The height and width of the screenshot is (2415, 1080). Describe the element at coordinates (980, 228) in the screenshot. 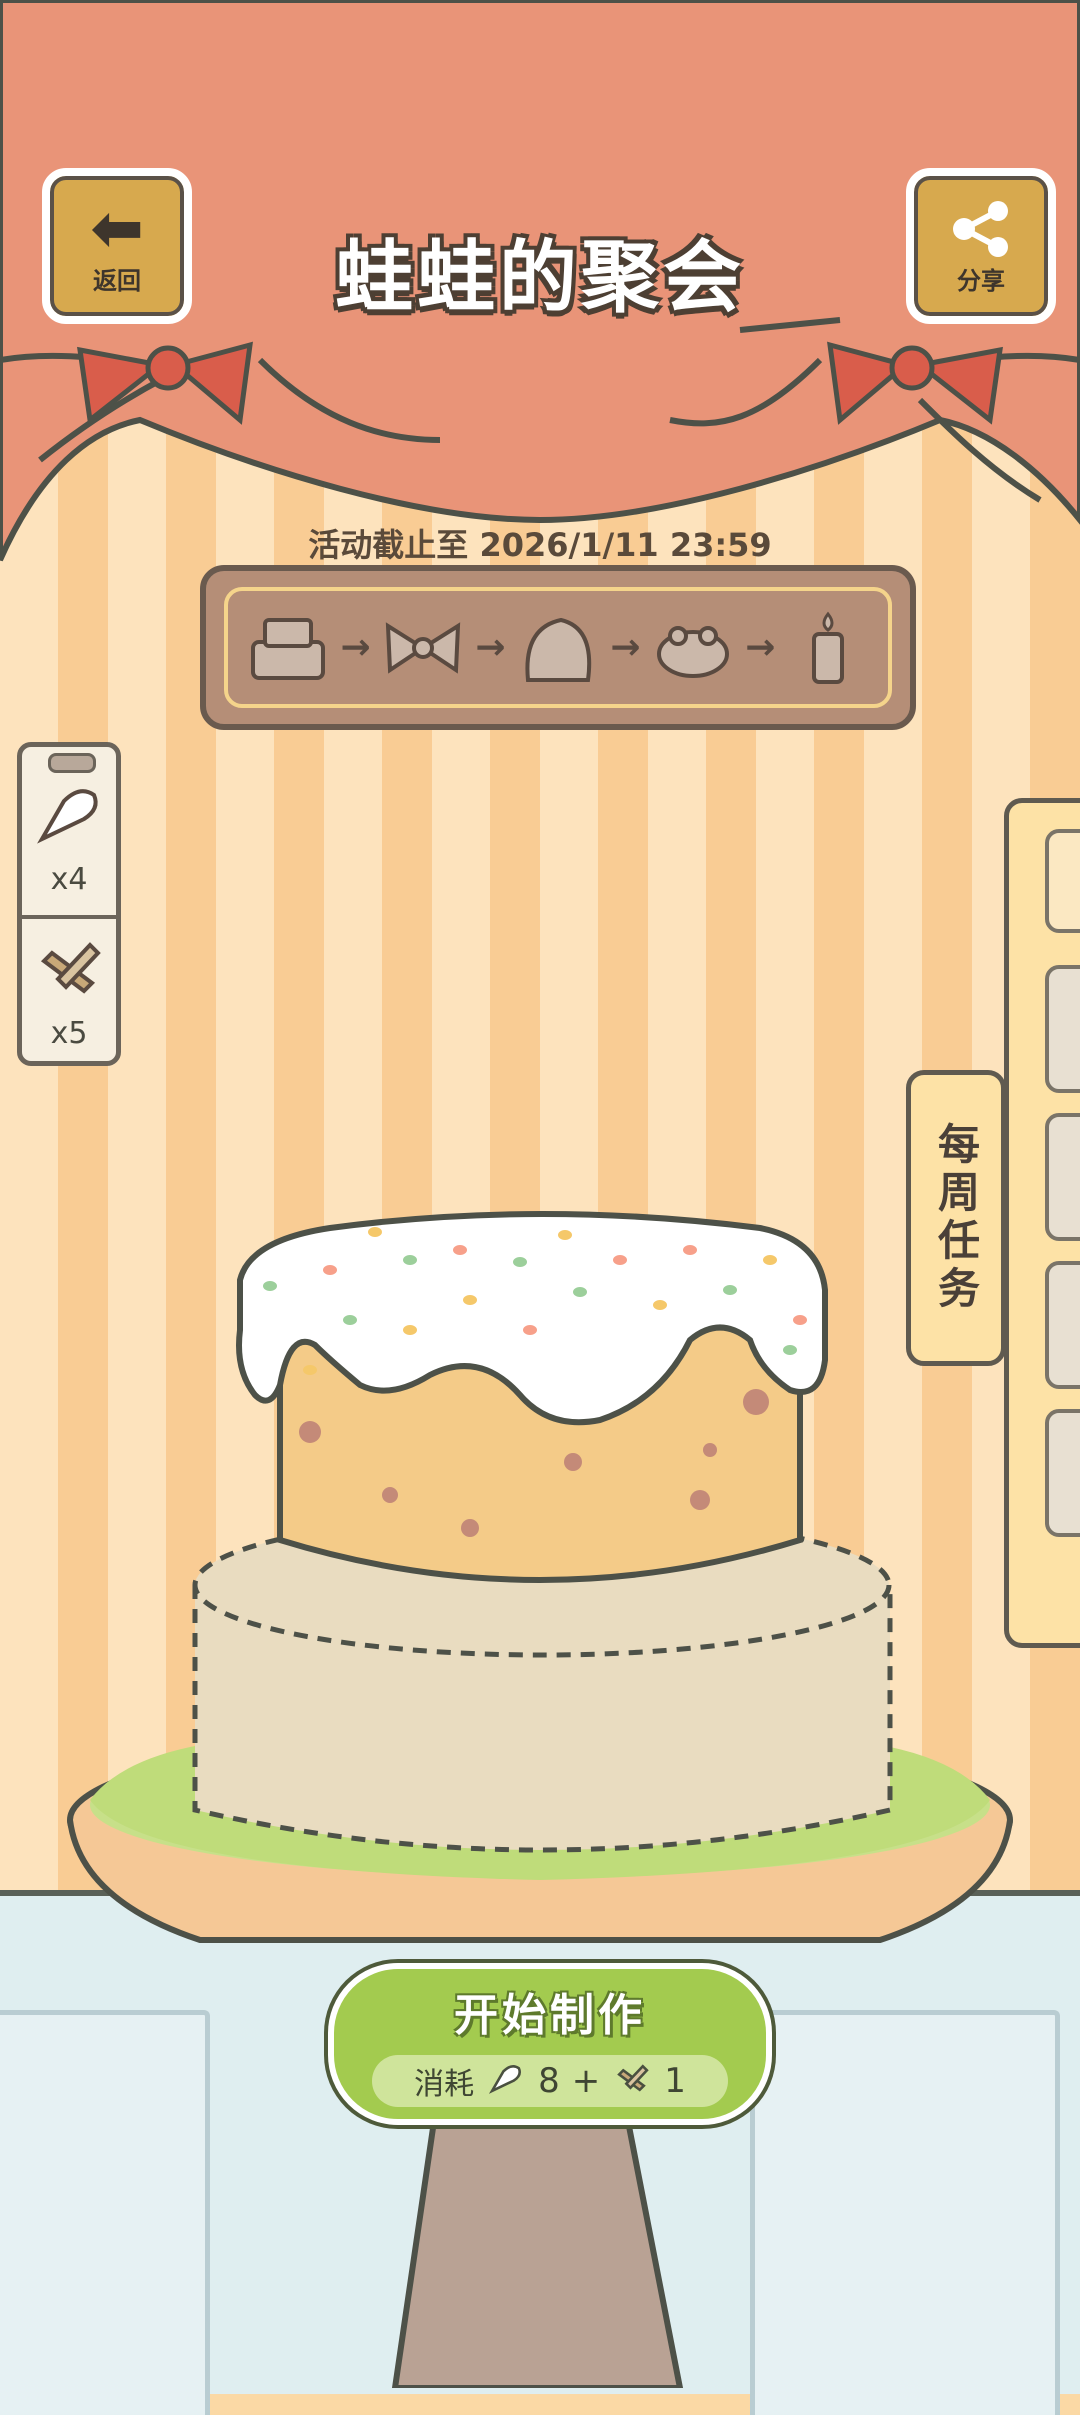

I see `share-icon` at that location.